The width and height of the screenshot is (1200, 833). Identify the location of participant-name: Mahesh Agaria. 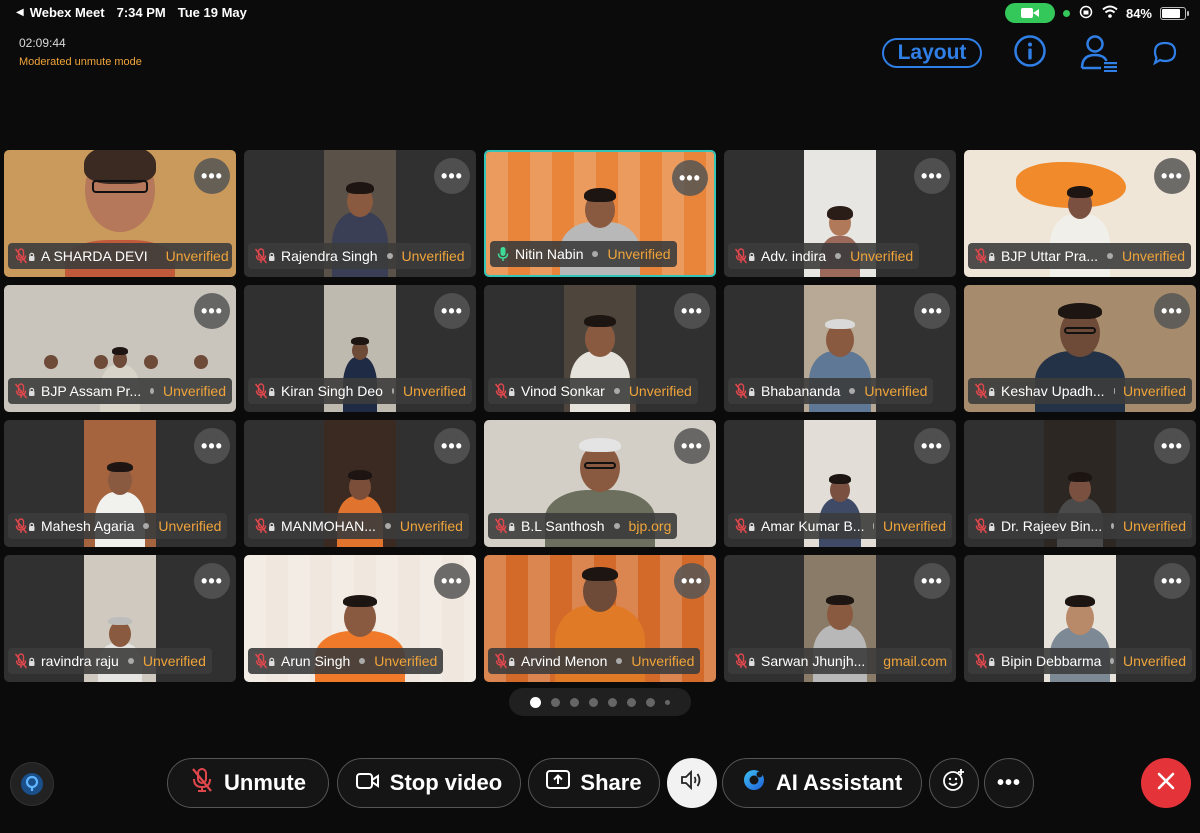
(88, 526).